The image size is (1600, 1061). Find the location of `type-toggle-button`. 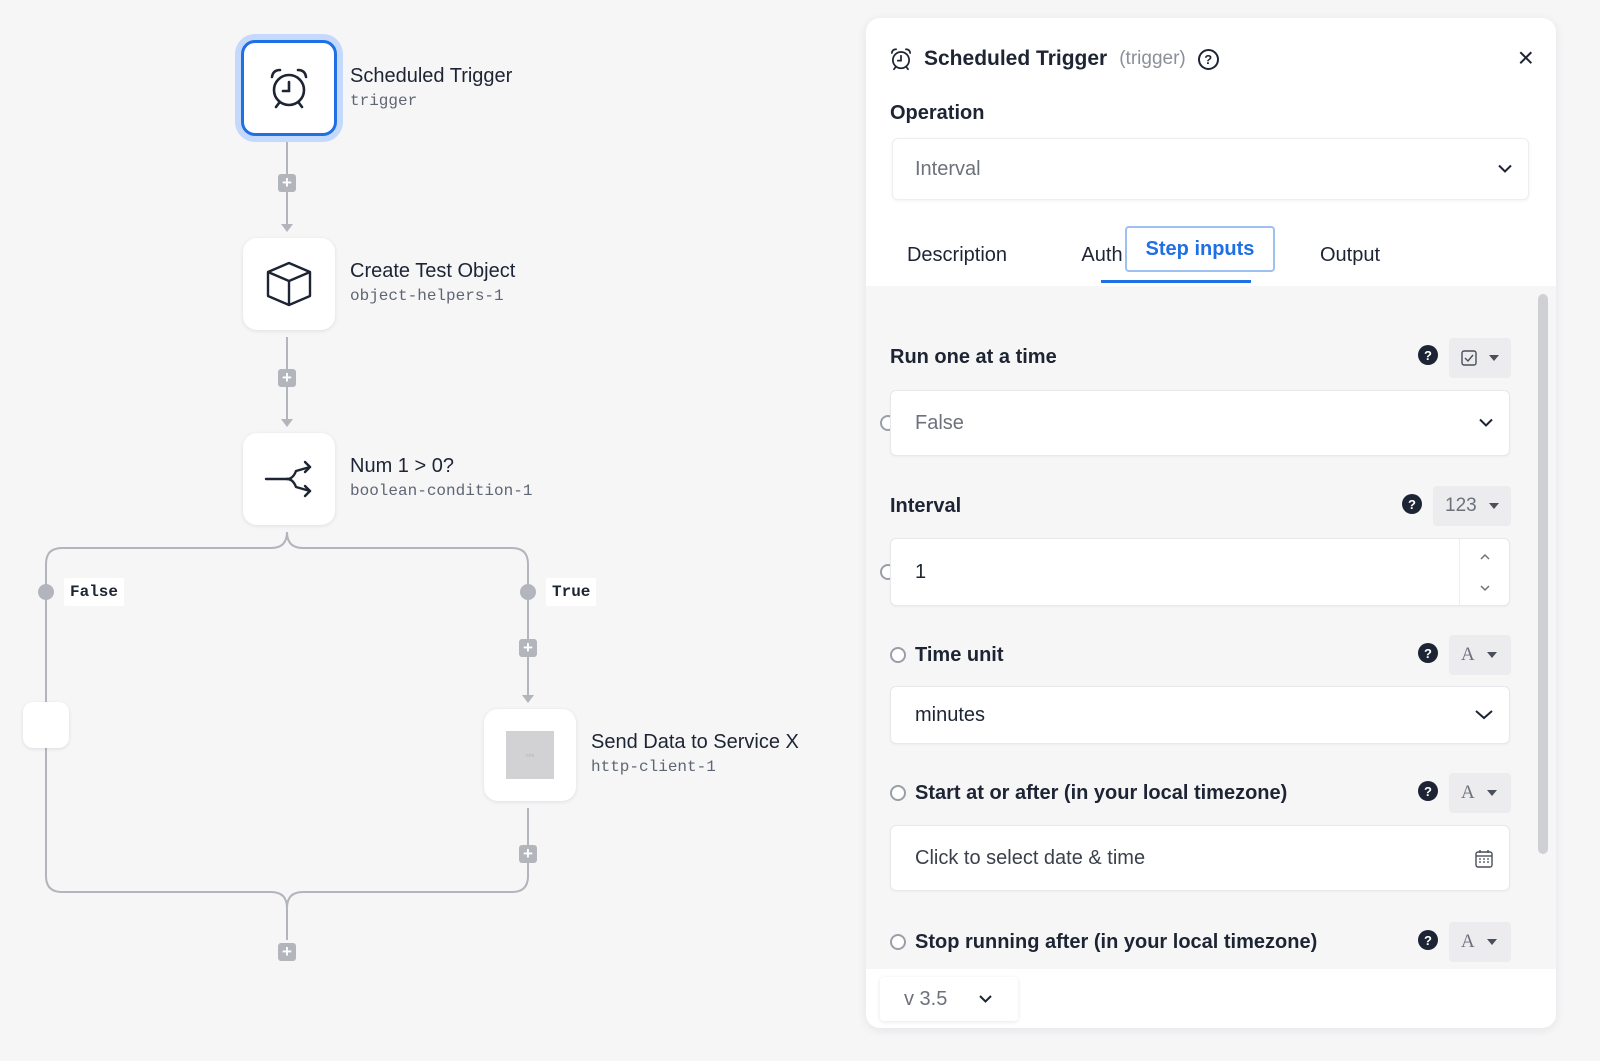

type-toggle-button is located at coordinates (1480, 358).